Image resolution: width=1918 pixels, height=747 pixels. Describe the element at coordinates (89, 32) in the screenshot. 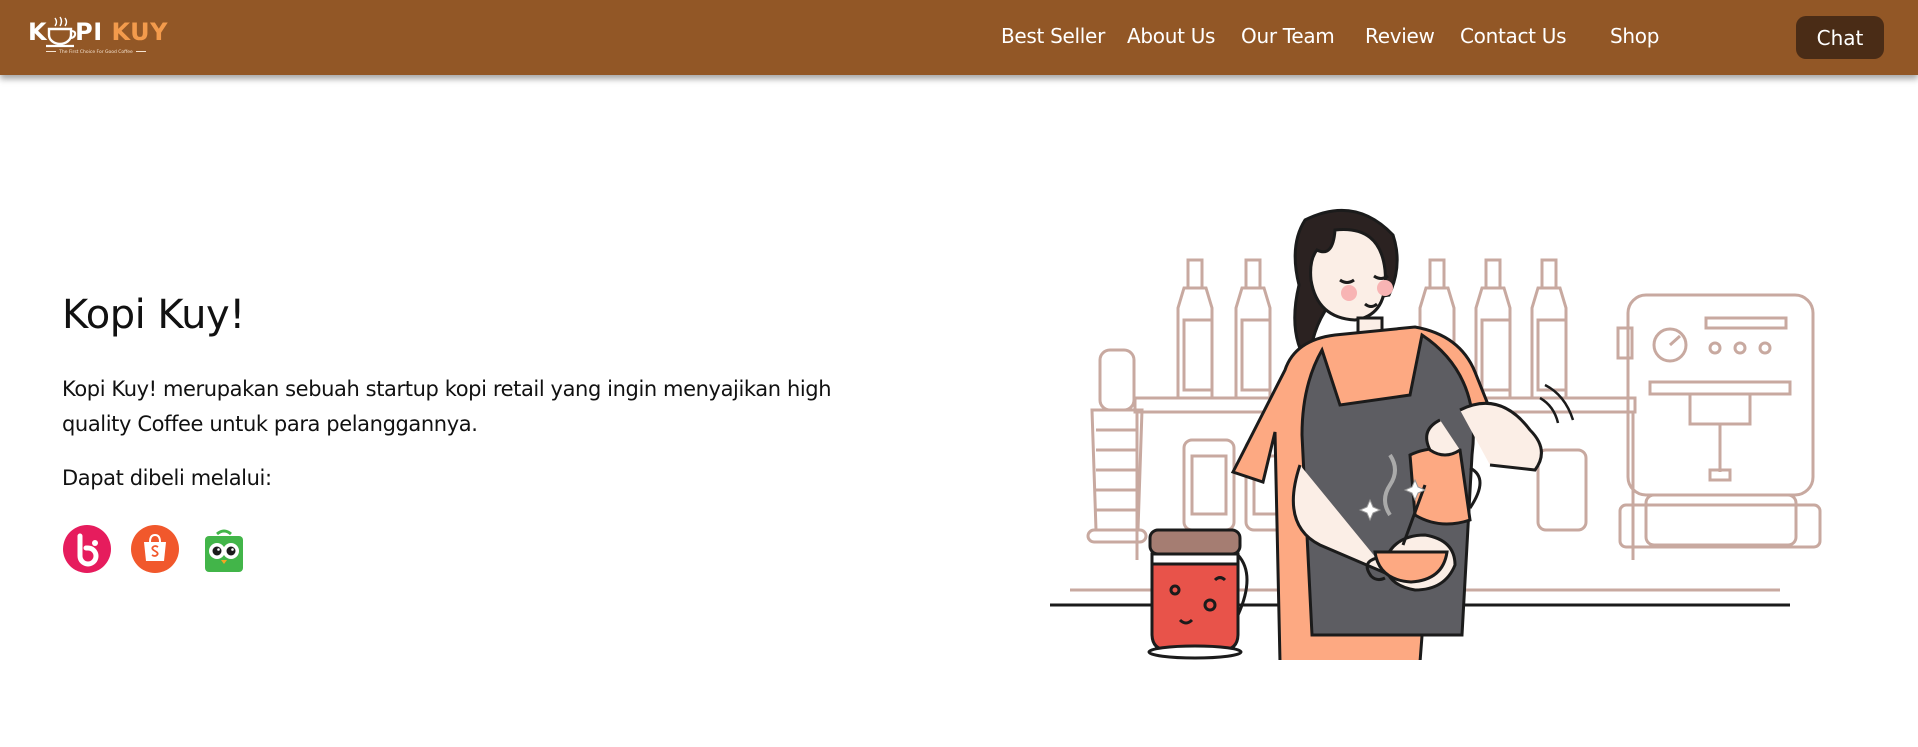

I see `brand-name-pi: PI` at that location.